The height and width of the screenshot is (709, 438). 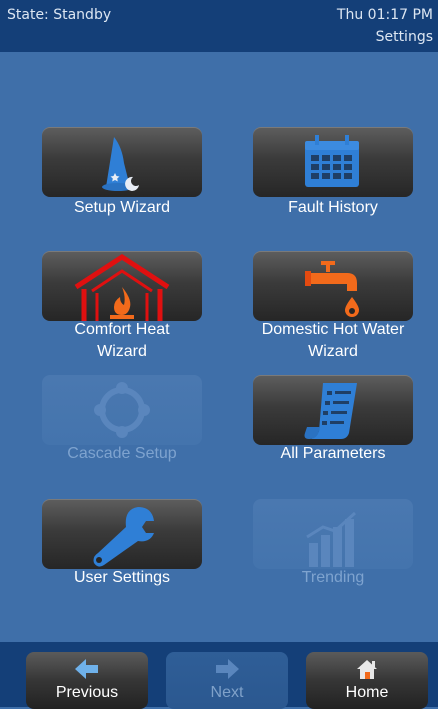 I want to click on user-settings-label: User Settings, so click(x=122, y=577).